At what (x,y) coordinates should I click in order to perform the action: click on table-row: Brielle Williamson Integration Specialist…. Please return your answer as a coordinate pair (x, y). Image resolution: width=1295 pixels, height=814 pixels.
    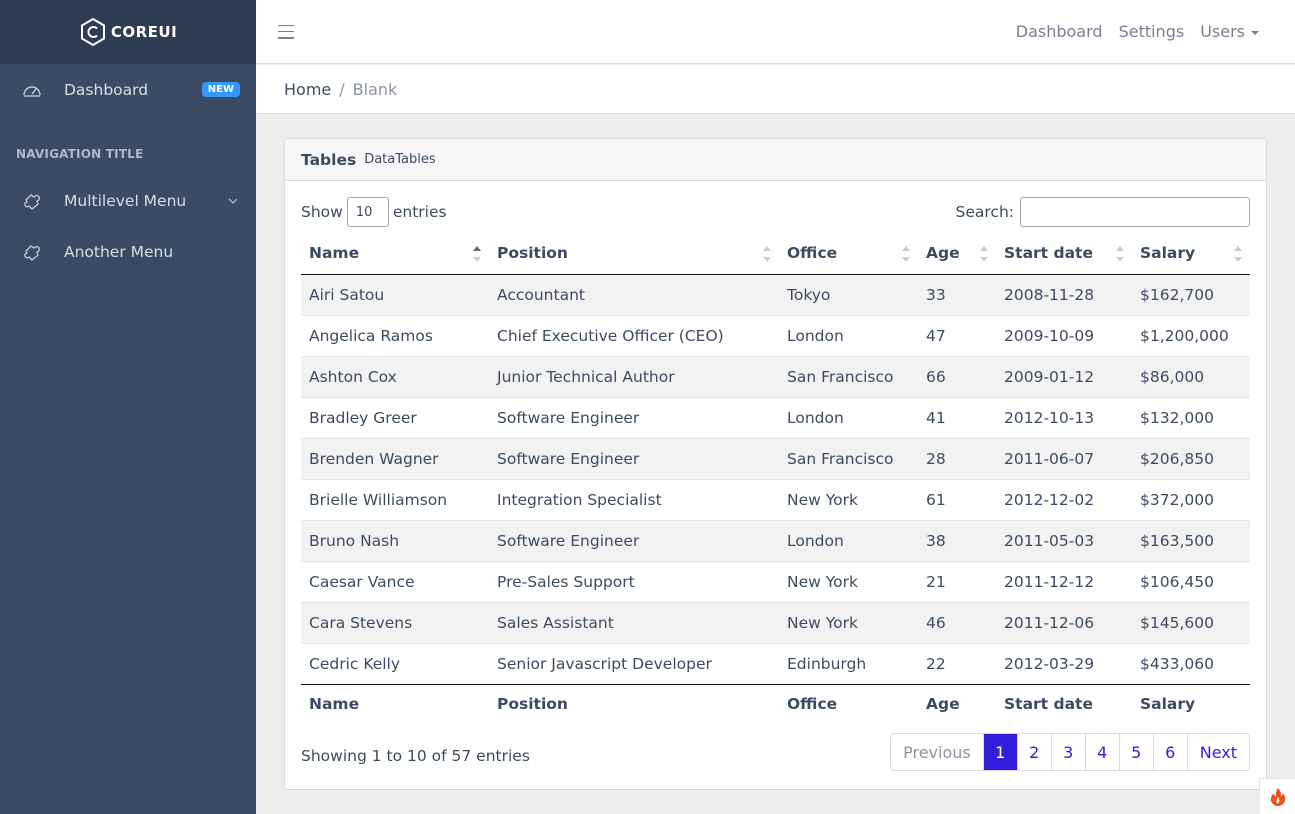
    Looking at the image, I should click on (775, 499).